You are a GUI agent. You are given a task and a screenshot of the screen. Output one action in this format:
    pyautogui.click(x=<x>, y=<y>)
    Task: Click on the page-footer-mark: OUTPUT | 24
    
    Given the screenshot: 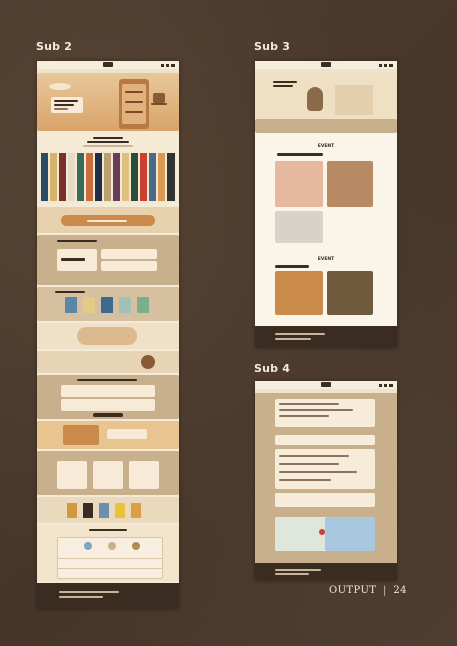 What is the action you would take?
    pyautogui.click(x=368, y=590)
    